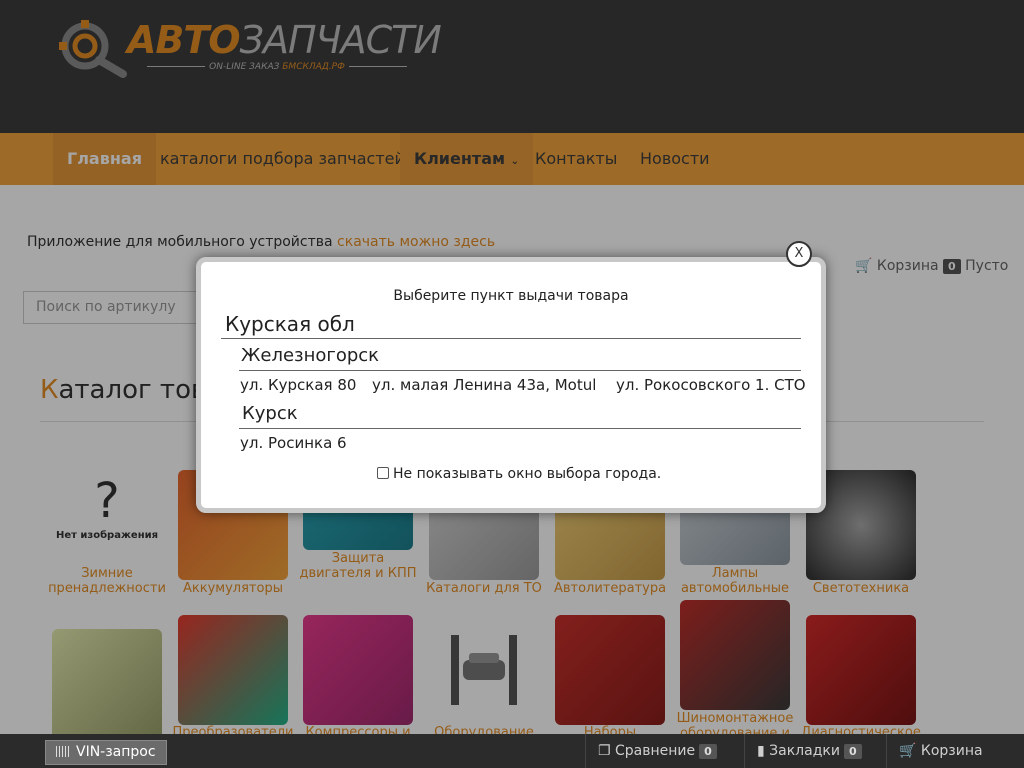 This screenshot has height=768, width=1024. I want to click on pickup-address: ул. Курская 80, so click(298, 385).